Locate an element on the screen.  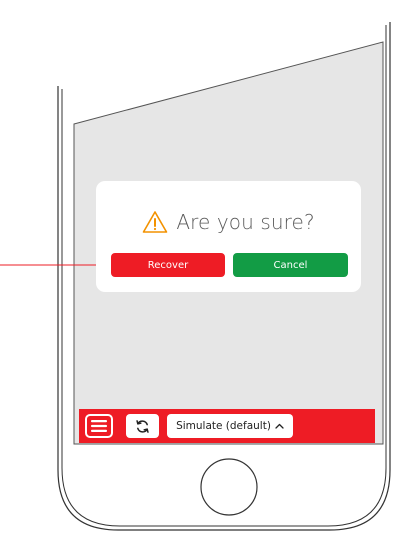
refresh-button is located at coordinates (142, 426).